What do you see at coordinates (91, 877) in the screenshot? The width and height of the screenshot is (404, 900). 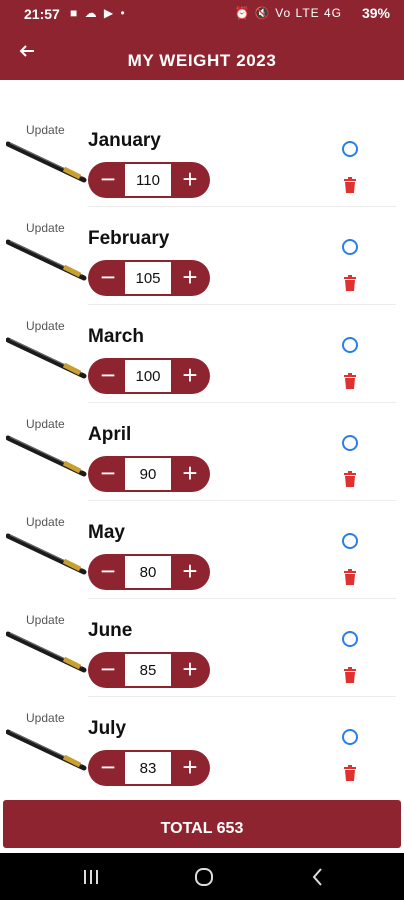 I see `recent-apps-icon` at bounding box center [91, 877].